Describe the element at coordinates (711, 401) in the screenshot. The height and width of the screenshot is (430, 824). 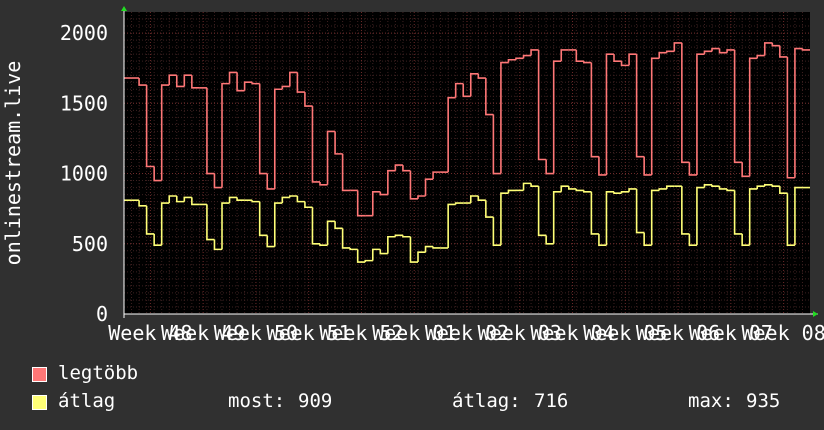
I see `stat-max-label: max:` at that location.